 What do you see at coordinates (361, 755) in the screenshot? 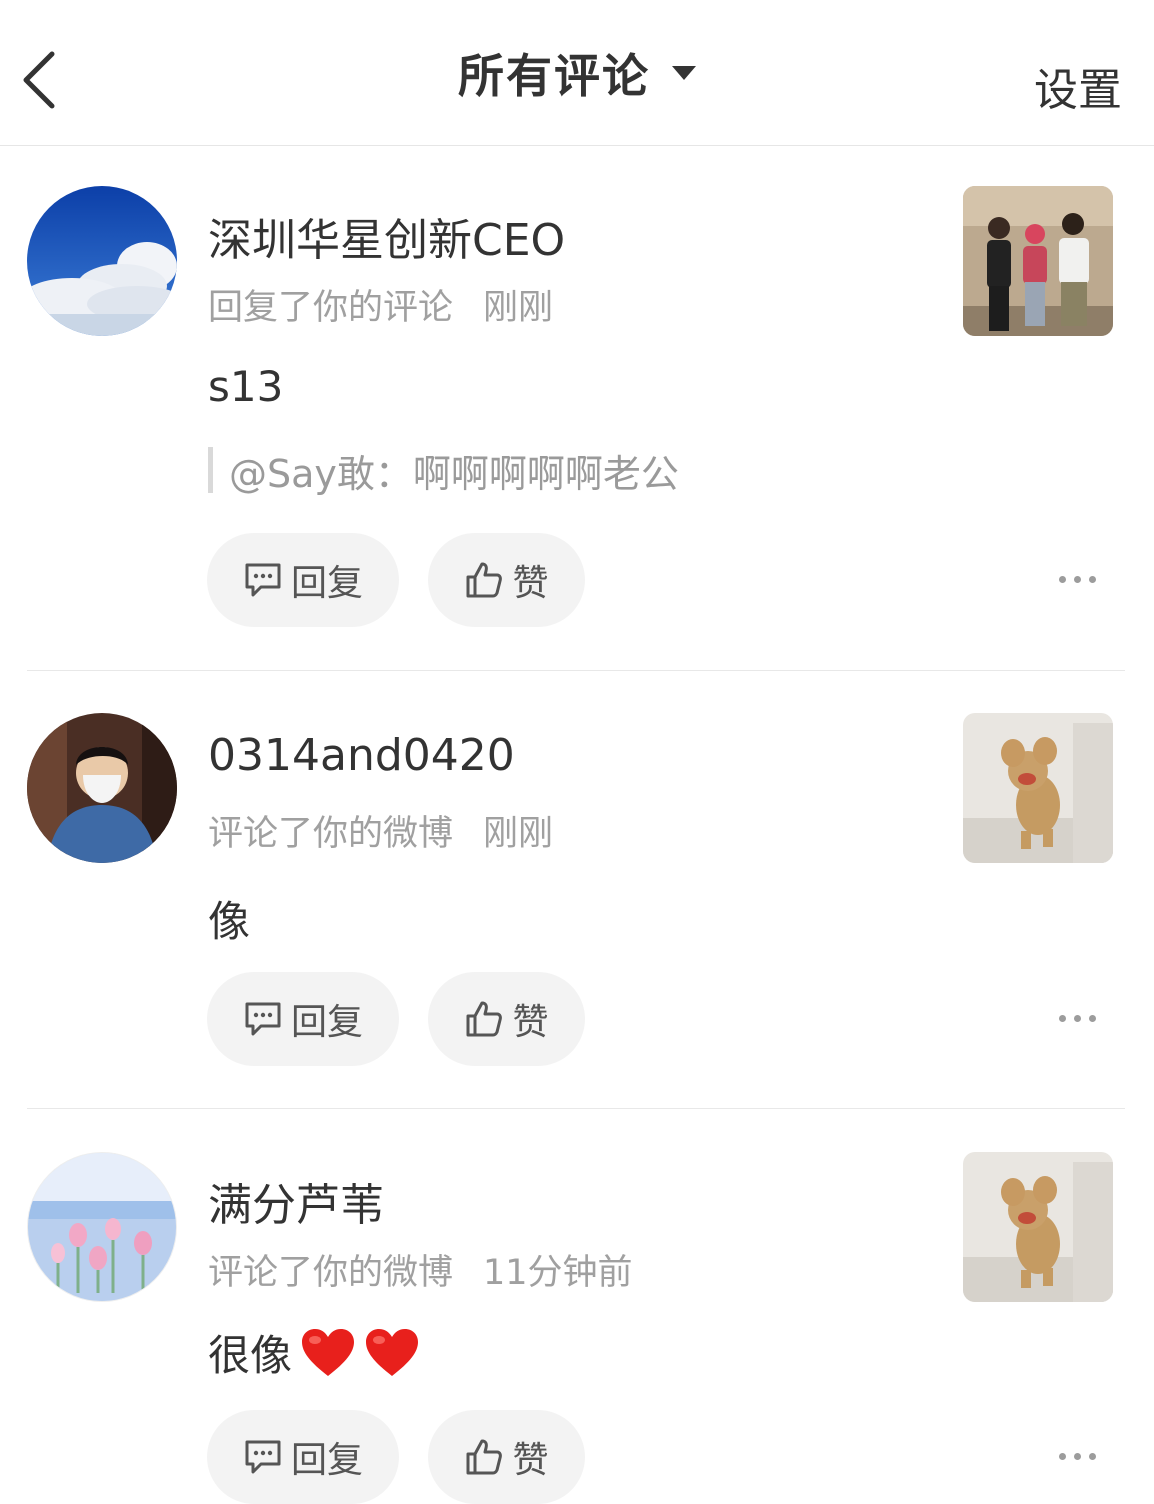
I see `user-name: 0314and0420` at bounding box center [361, 755].